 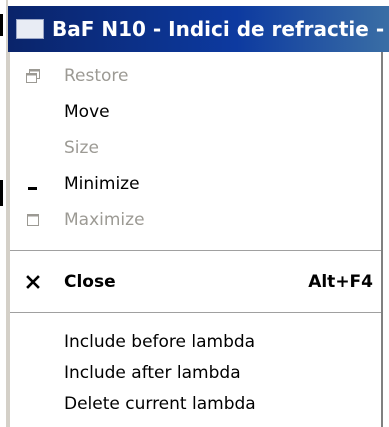 What do you see at coordinates (195, 148) in the screenshot?
I see `menu-item-size: Size` at bounding box center [195, 148].